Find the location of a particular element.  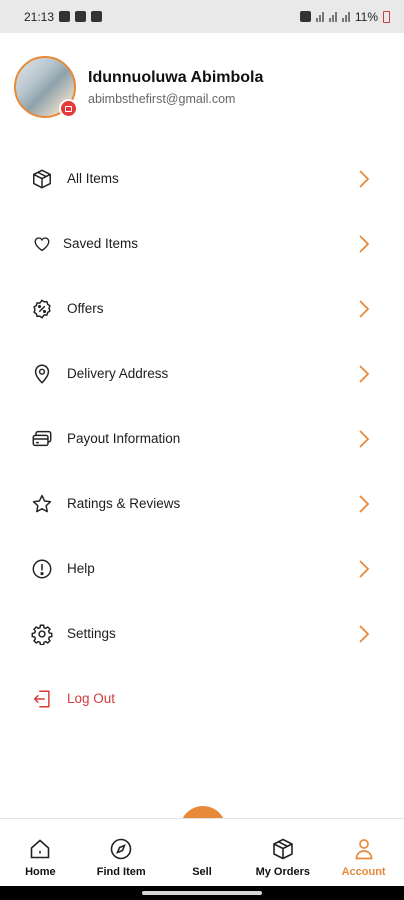

nav-label: My Orders is located at coordinates (282, 872).